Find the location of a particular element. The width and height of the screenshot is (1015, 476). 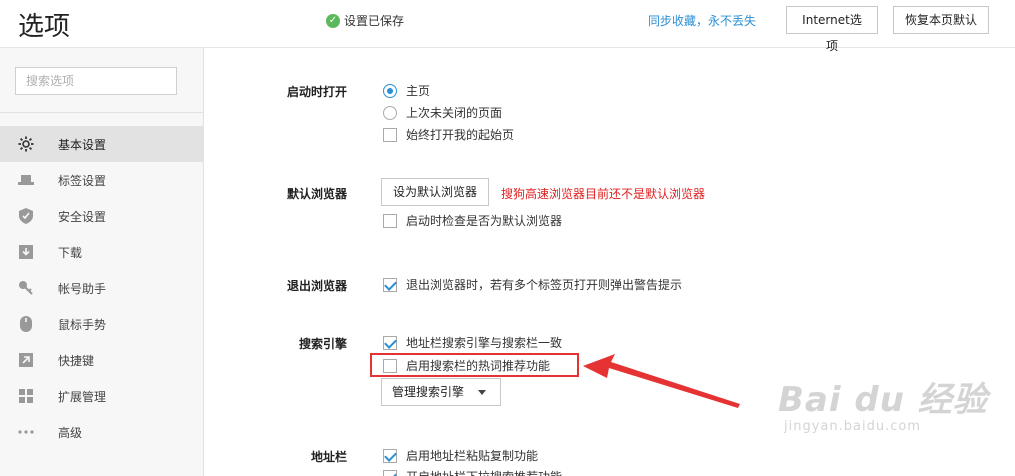

exit-warn-option: 退出浏览器时，若有多个标签页打开则弹出警告提示 is located at coordinates (532, 284).